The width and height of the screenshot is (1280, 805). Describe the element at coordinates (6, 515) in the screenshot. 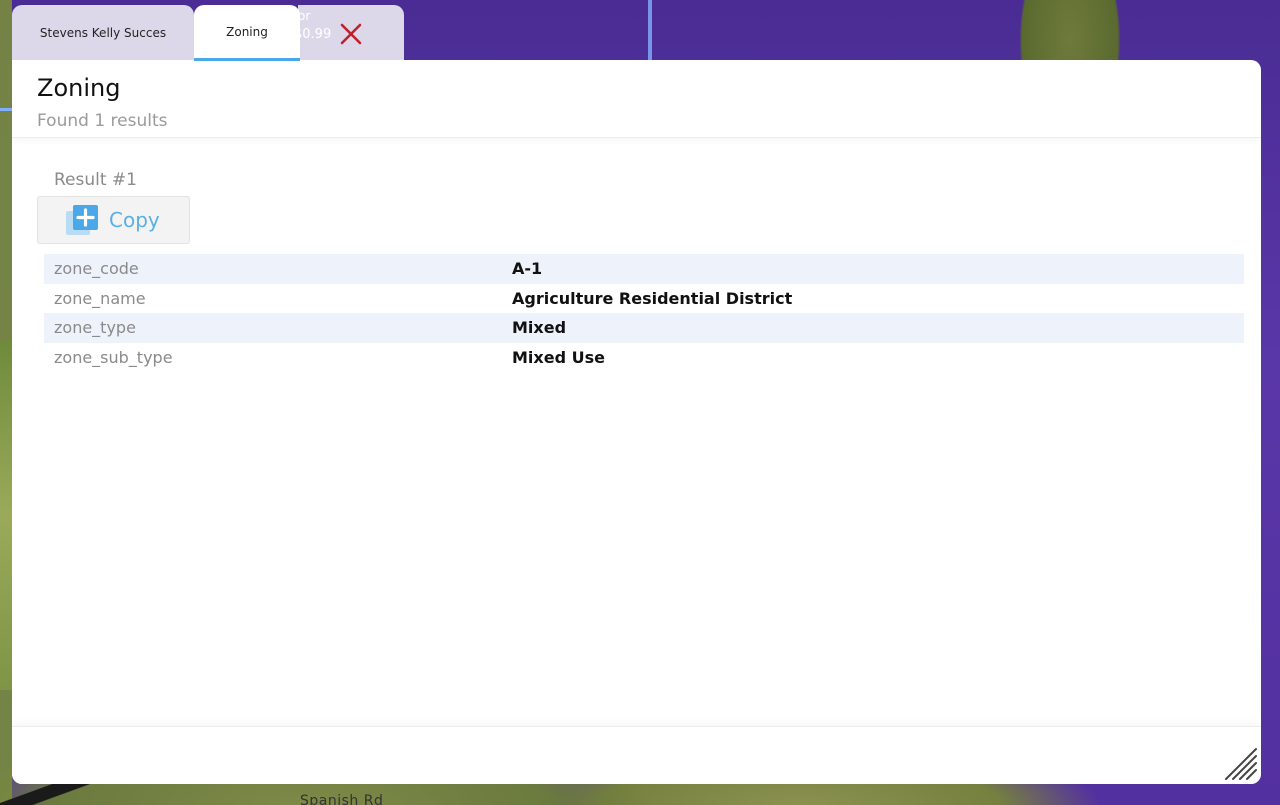

I see `map-terrain-strip` at that location.